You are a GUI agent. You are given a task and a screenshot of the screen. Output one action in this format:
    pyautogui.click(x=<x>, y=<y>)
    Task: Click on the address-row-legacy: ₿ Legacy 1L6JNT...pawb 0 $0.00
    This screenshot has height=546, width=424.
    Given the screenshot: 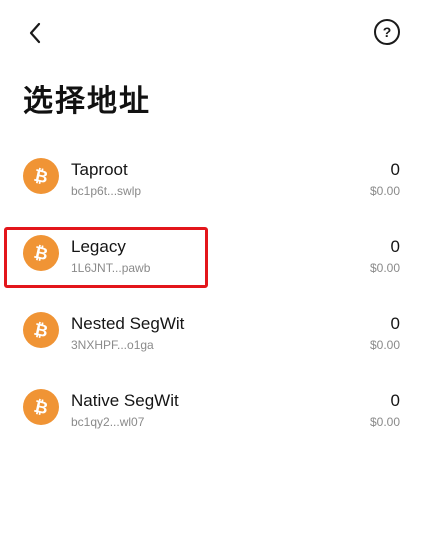 What is the action you would take?
    pyautogui.click(x=212, y=255)
    